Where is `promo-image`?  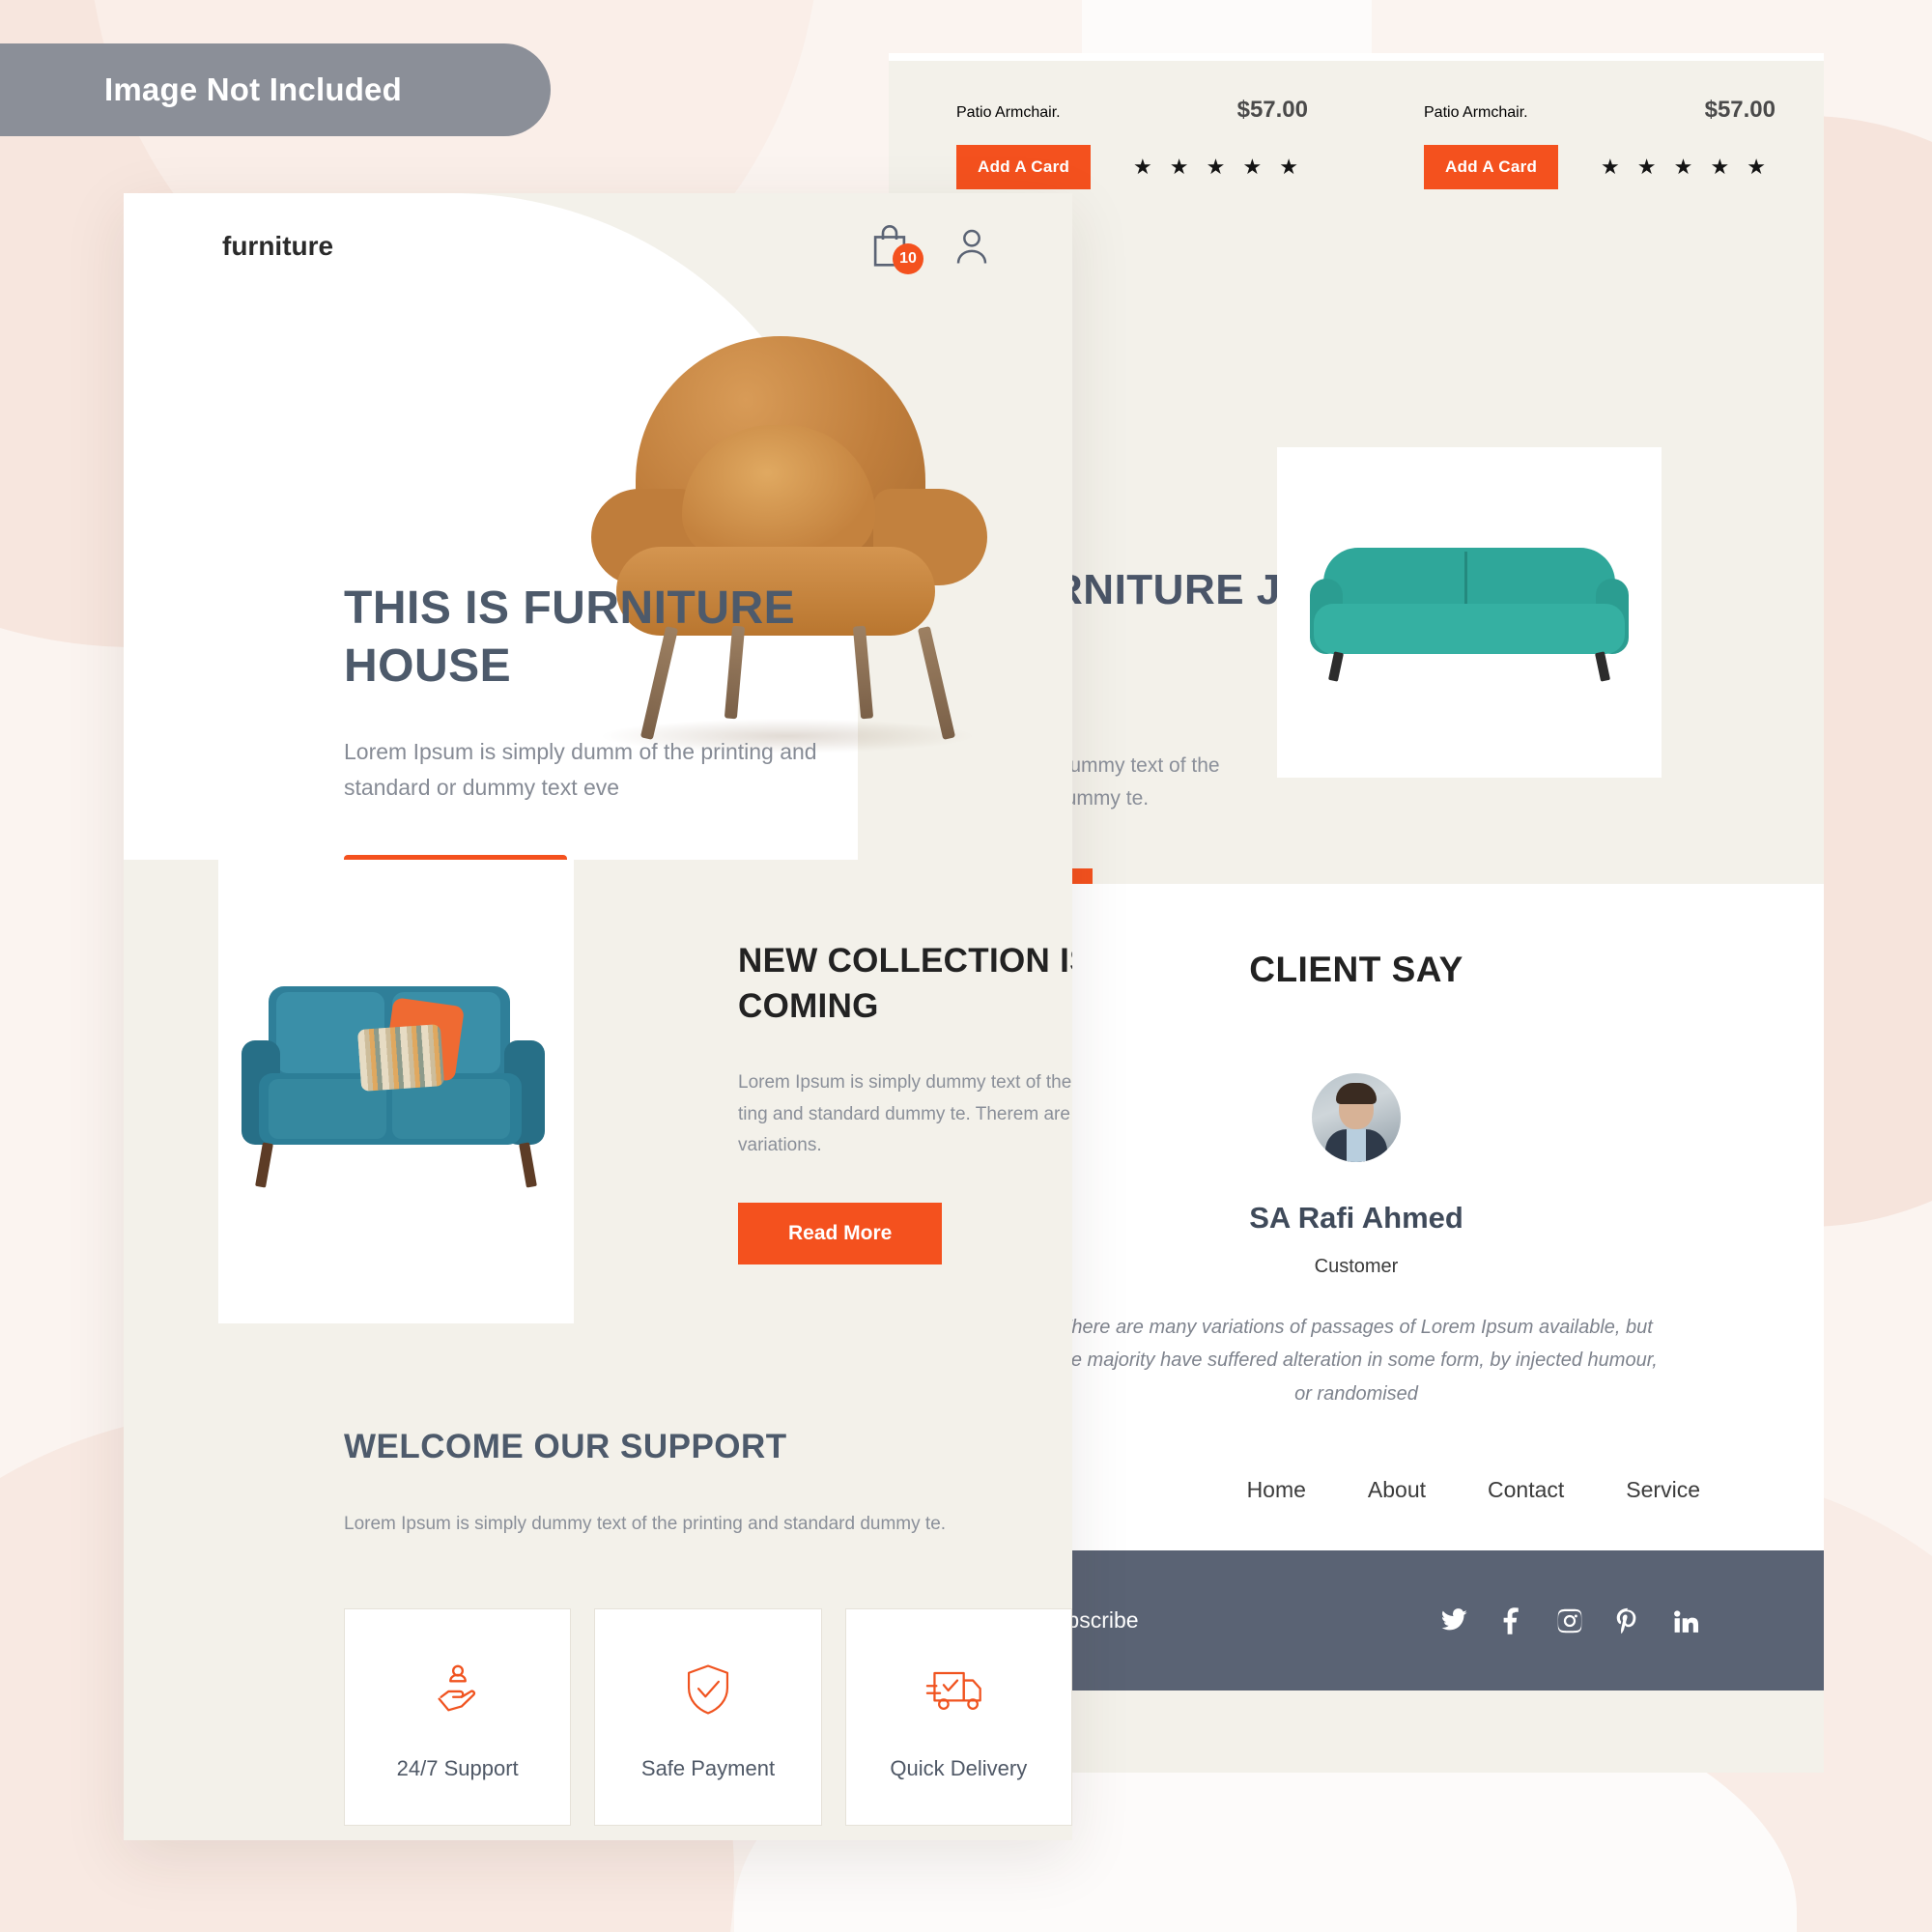
promo-image is located at coordinates (1469, 612).